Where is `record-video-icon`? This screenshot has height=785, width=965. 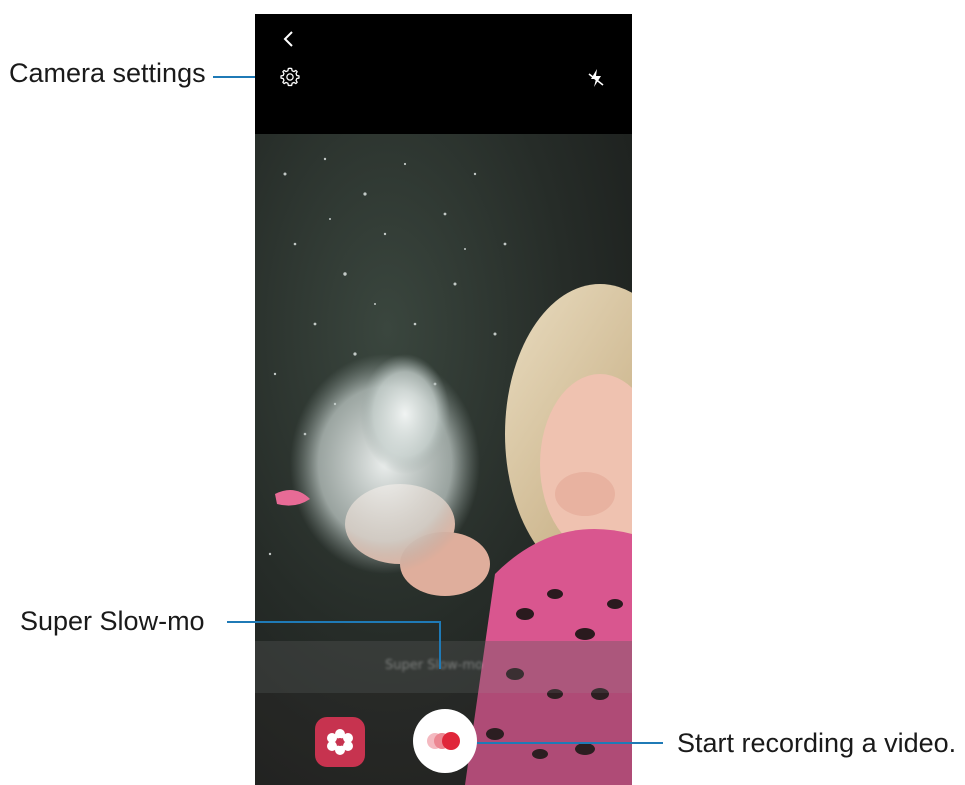 record-video-icon is located at coordinates (443, 741).